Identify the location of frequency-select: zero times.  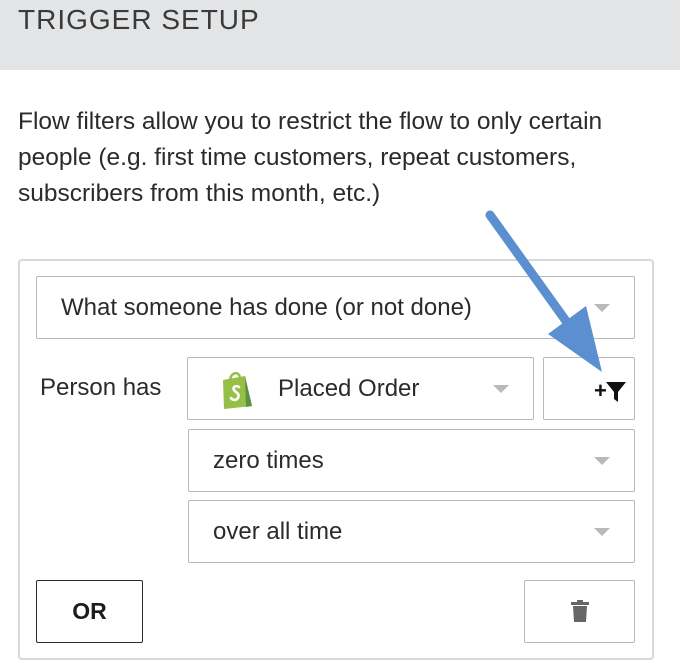
(411, 460).